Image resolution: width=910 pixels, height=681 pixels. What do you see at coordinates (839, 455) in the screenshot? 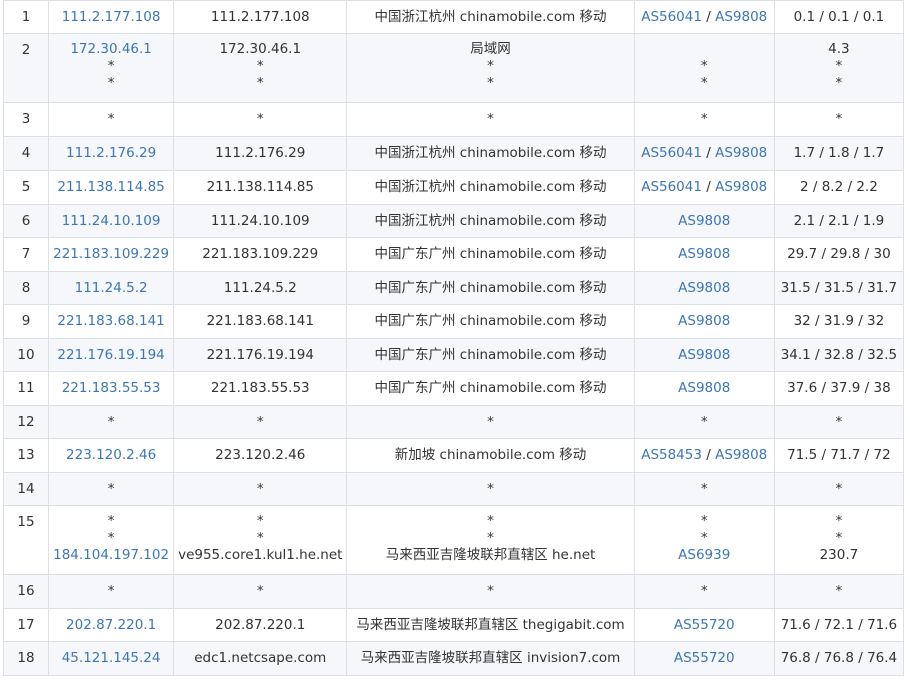
I see `latency-line: 71.5 / 71.7 / 72` at bounding box center [839, 455].